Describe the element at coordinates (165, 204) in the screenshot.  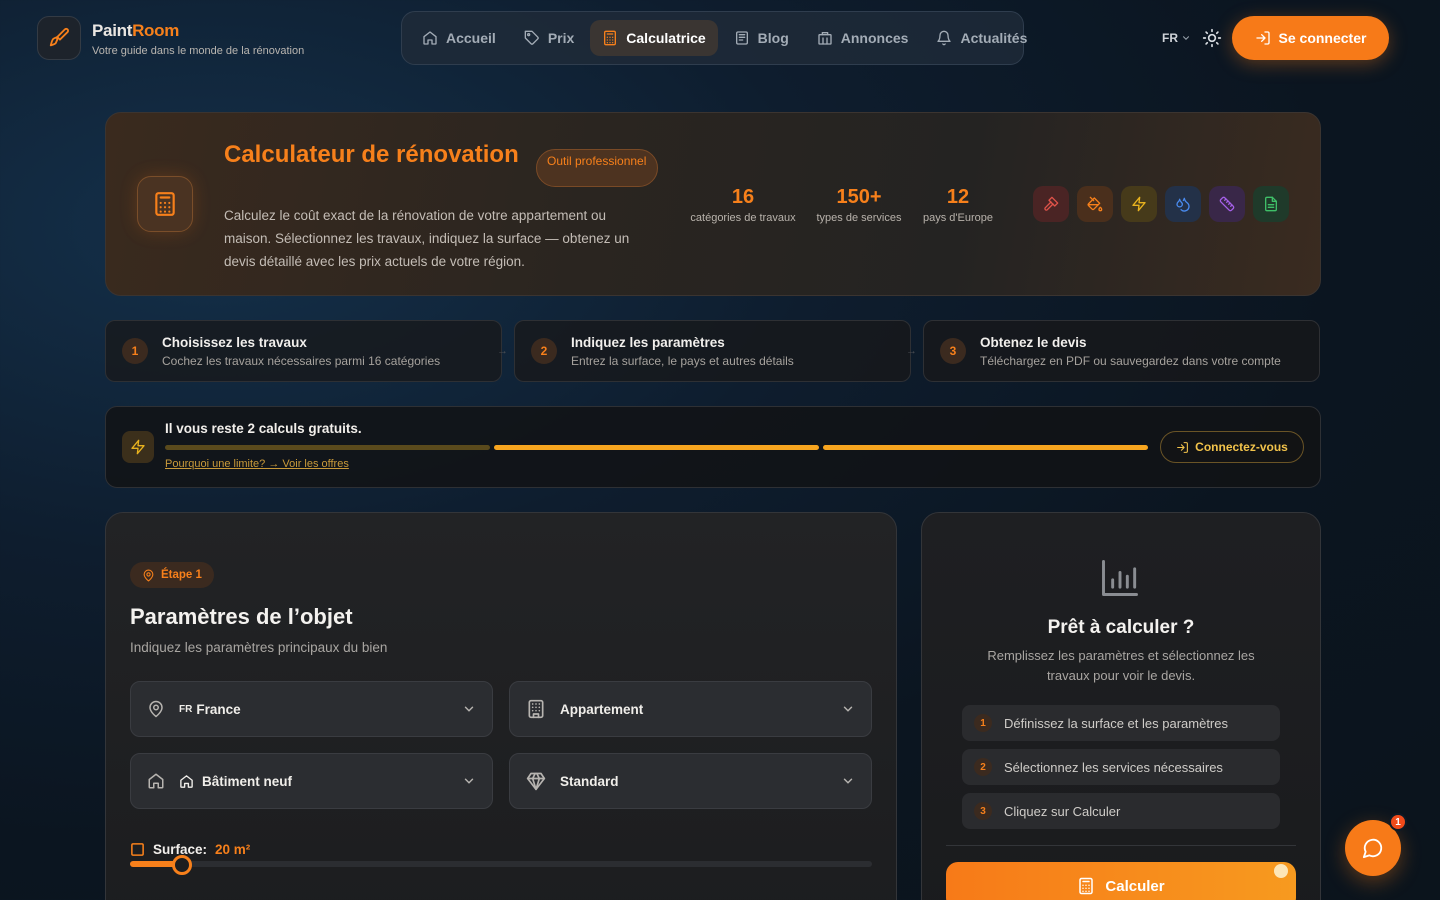
I see `hero-icon-box` at that location.